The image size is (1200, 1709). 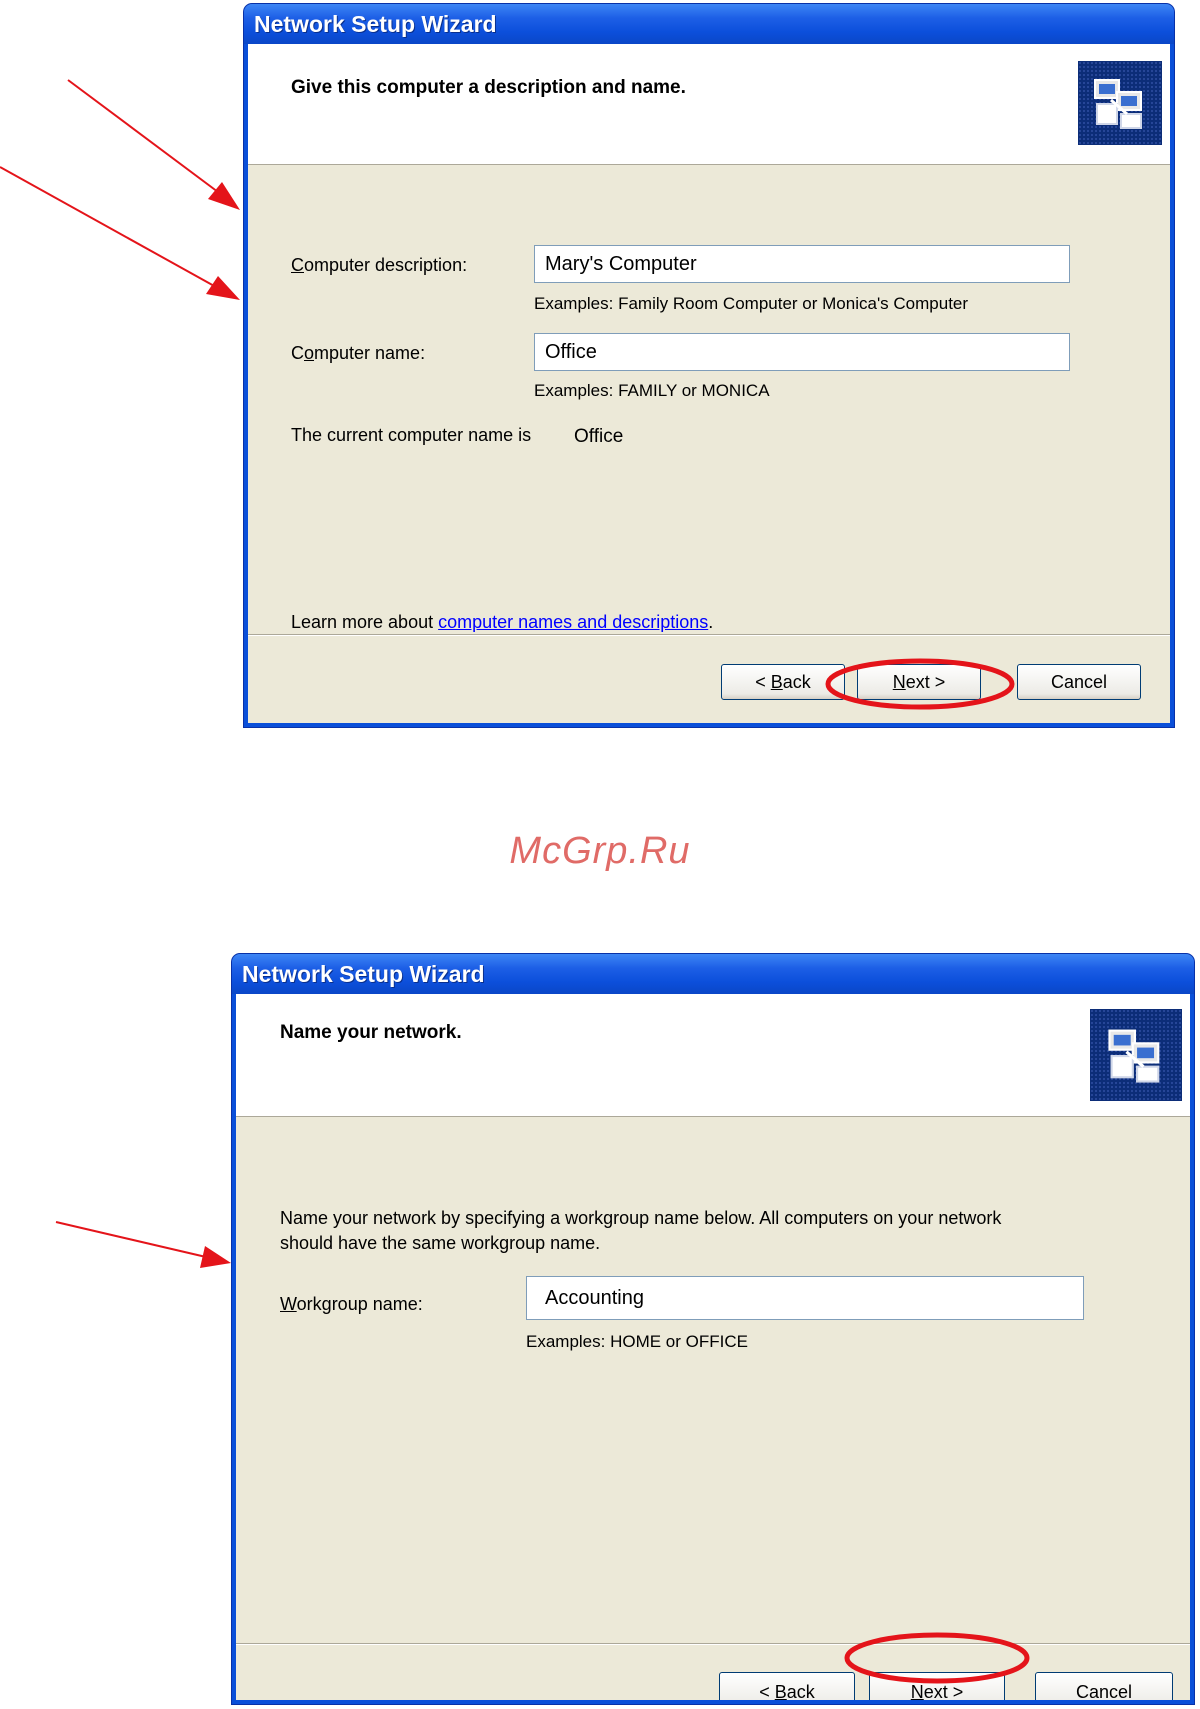 I want to click on computer-name-hint: Examples: FAMILY or MONICA, so click(x=652, y=390).